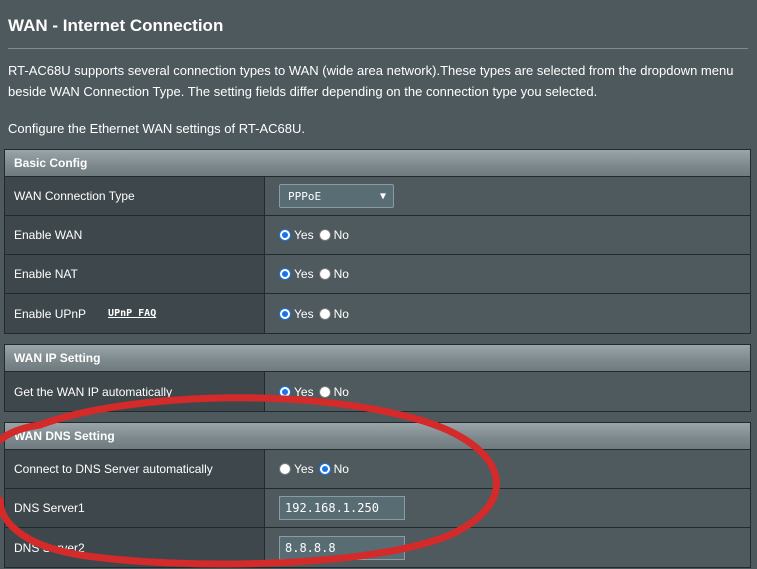  What do you see at coordinates (342, 547) in the screenshot?
I see `dns2-input: 8.8.8.8` at bounding box center [342, 547].